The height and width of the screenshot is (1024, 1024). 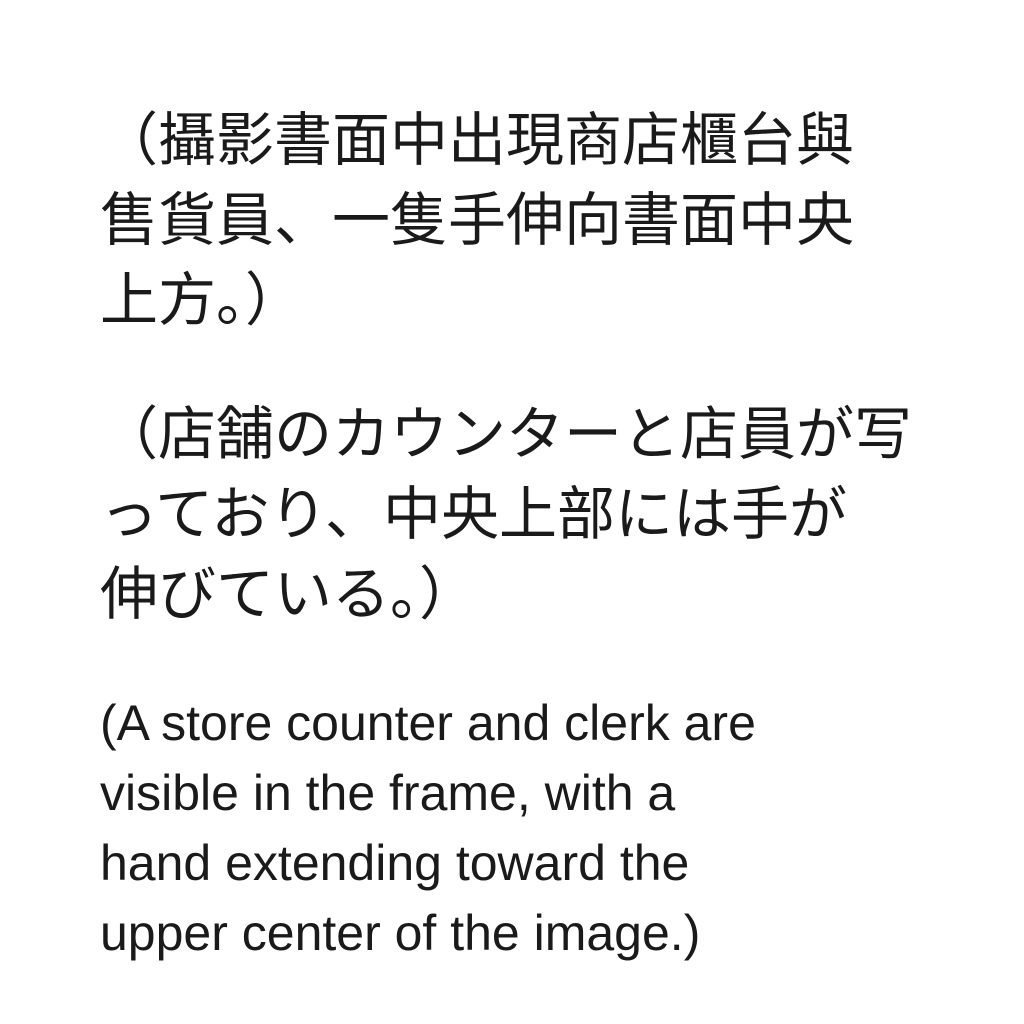 I want to click on text-line: visible in the frame, with a, so click(x=388, y=793).